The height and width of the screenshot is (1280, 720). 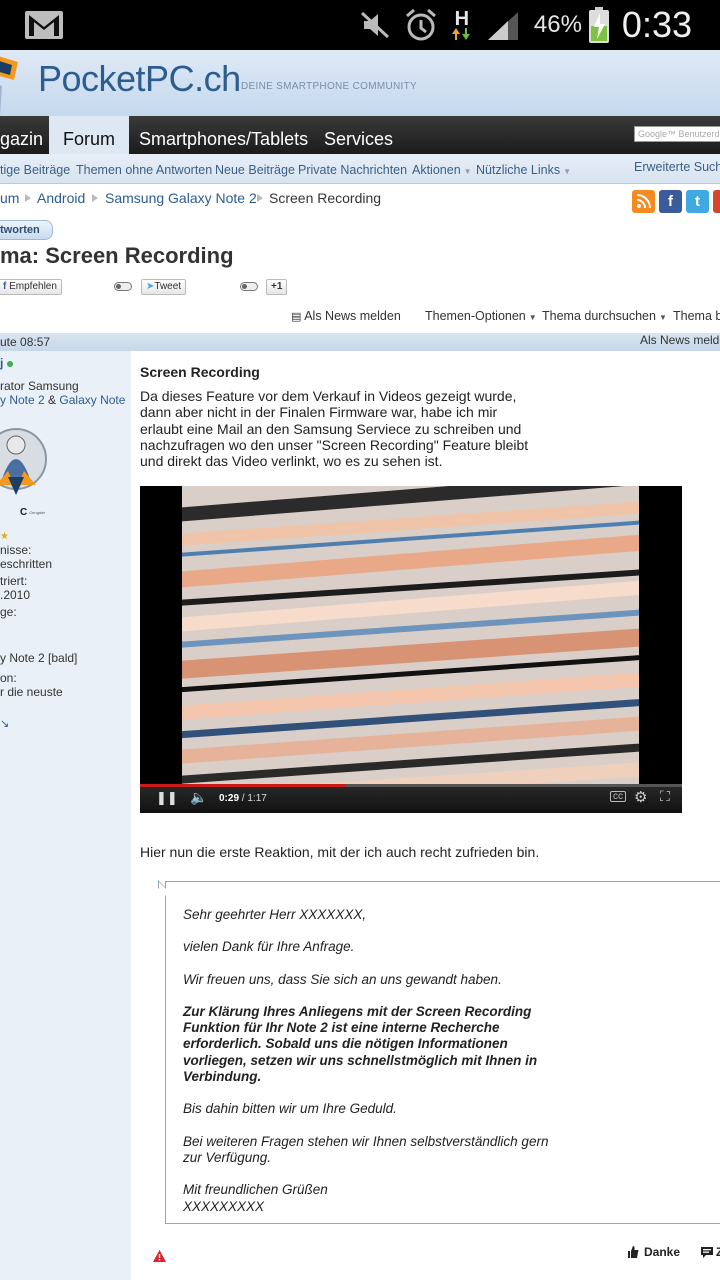 What do you see at coordinates (255, 1190) in the screenshot?
I see `quote-closing: Mit freundlichen Grüßen` at bounding box center [255, 1190].